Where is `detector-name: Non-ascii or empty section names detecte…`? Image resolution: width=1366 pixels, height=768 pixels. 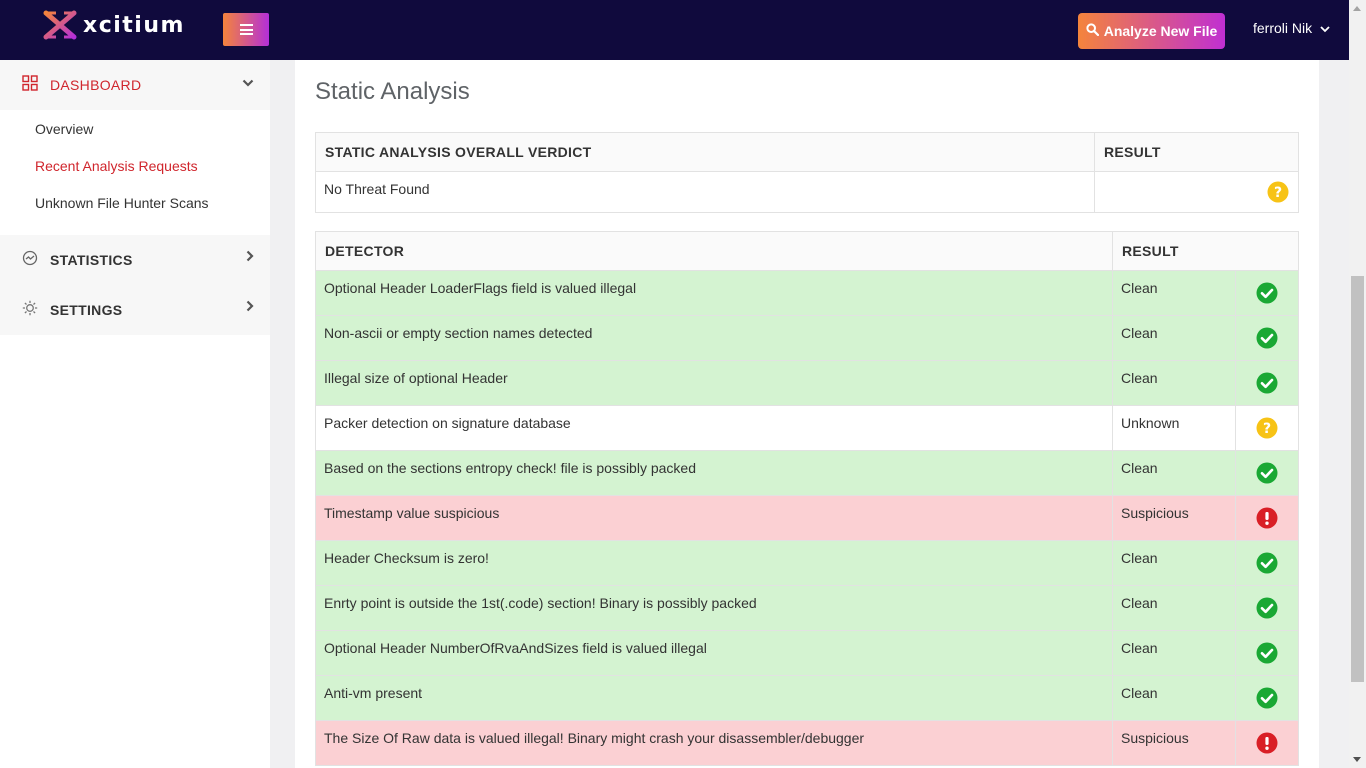
detector-name: Non-ascii or empty section names detecte… is located at coordinates (714, 338).